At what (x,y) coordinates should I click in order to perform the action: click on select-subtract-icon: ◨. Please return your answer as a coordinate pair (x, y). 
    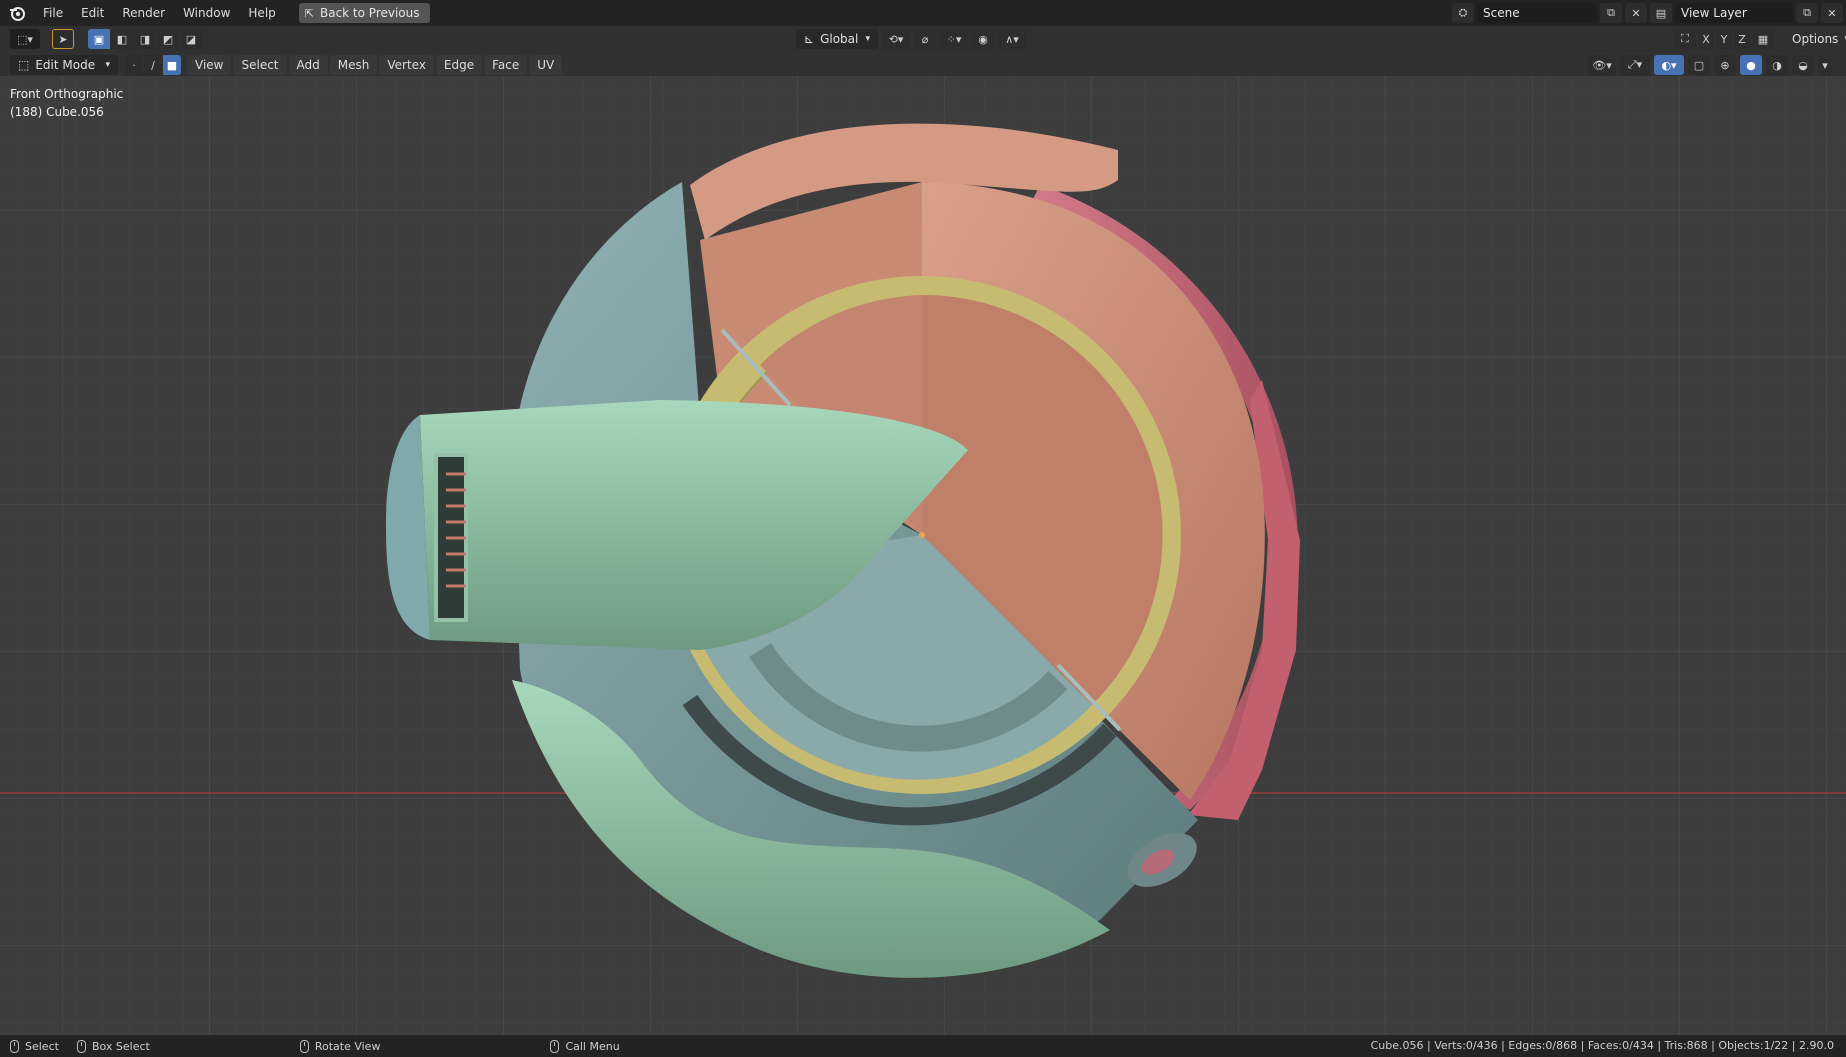
    Looking at the image, I should click on (145, 39).